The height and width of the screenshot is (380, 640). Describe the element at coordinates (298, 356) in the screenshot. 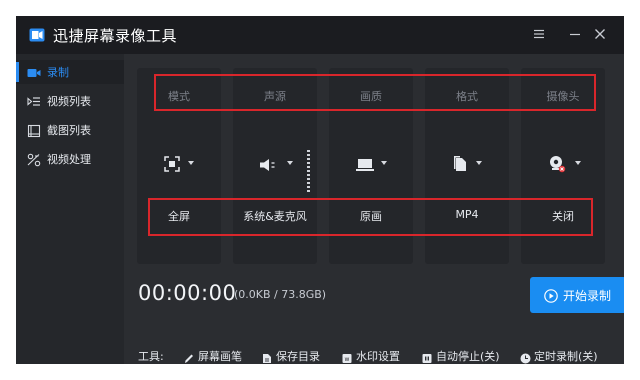

I see `tool-label: 保存目录` at that location.